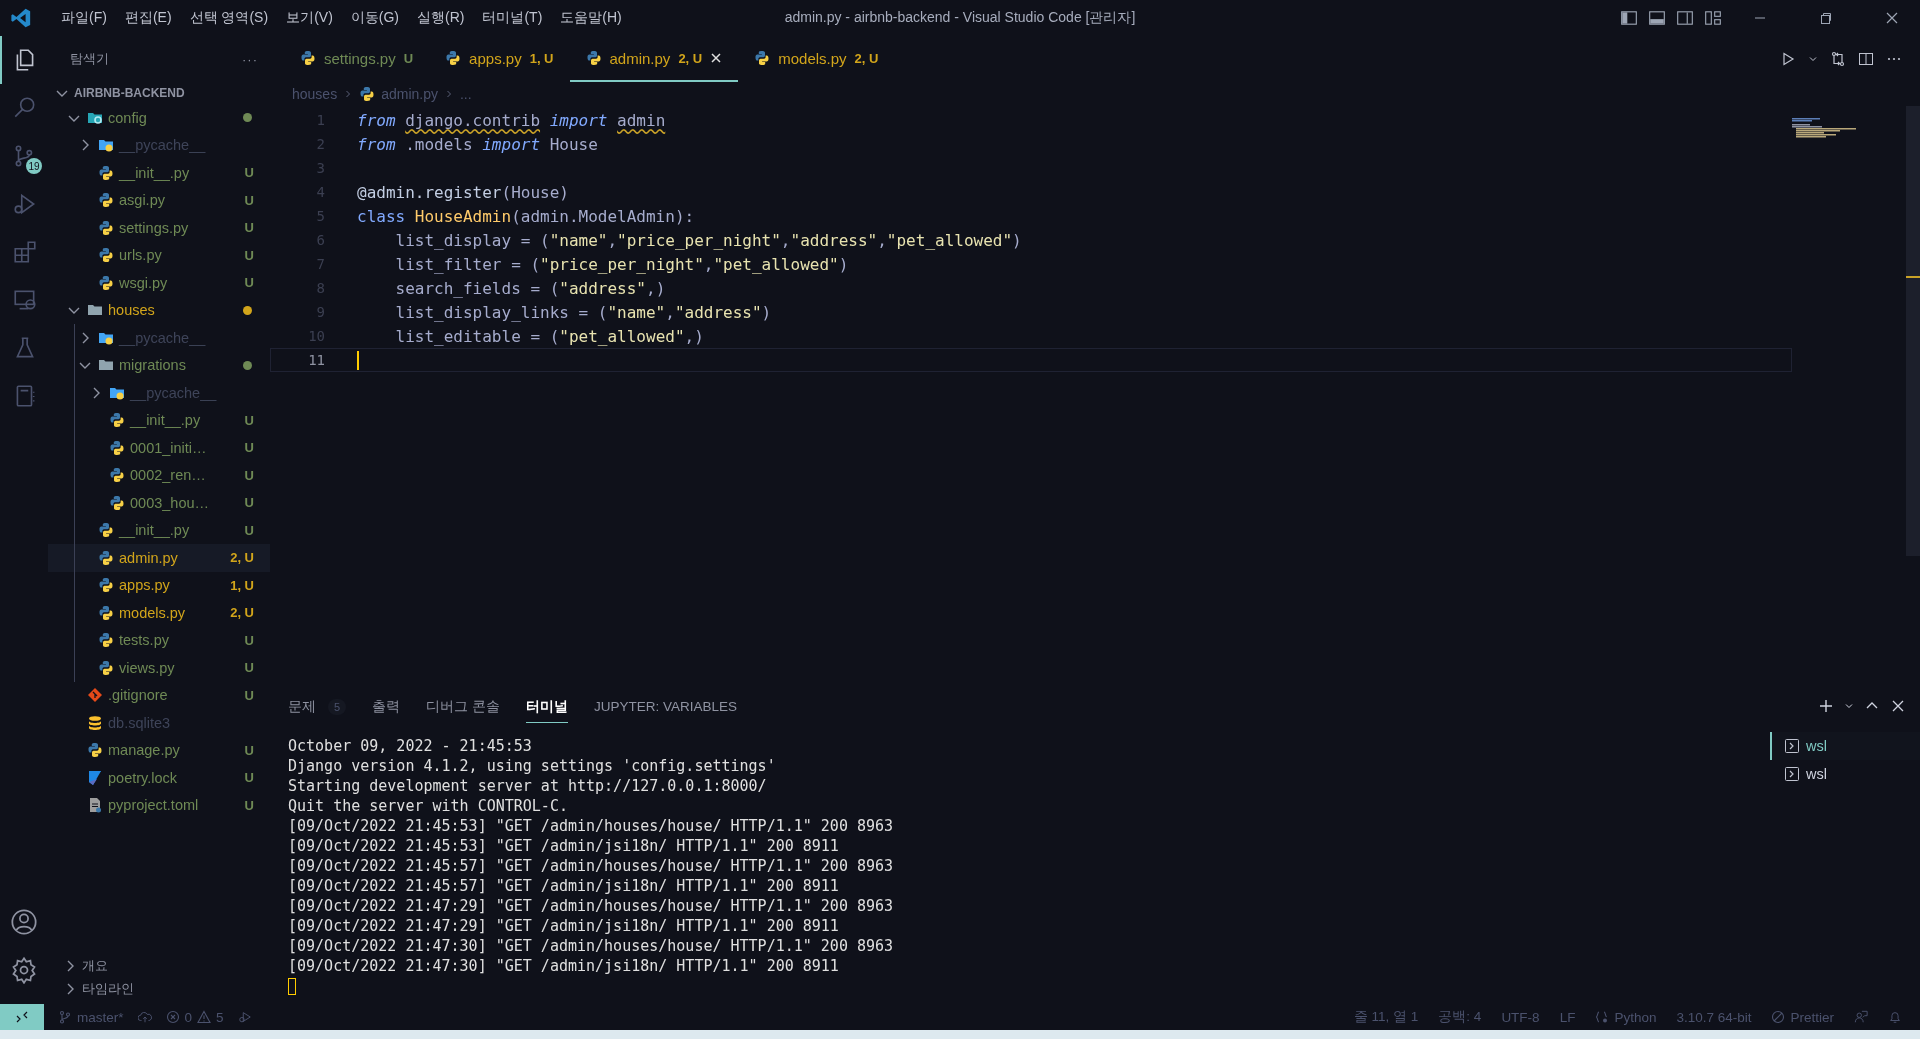 This screenshot has width=1920, height=1039. What do you see at coordinates (1826, 706) in the screenshot?
I see `plus-icon` at bounding box center [1826, 706].